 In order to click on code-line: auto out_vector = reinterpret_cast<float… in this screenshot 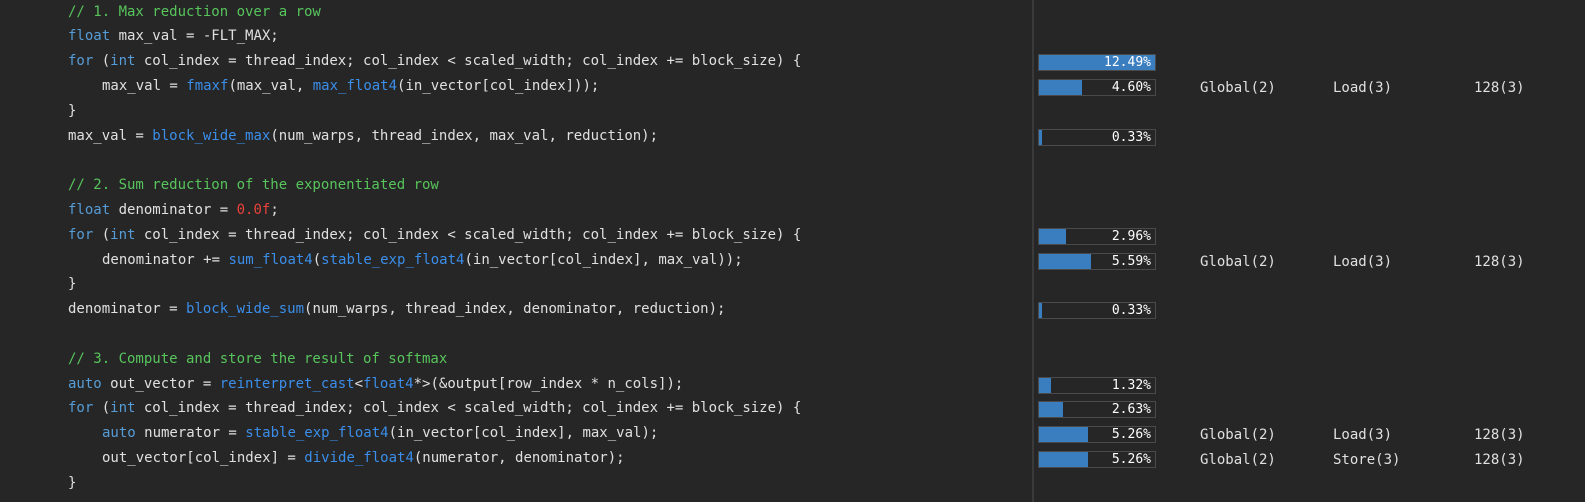, I will do `click(375, 384)`.